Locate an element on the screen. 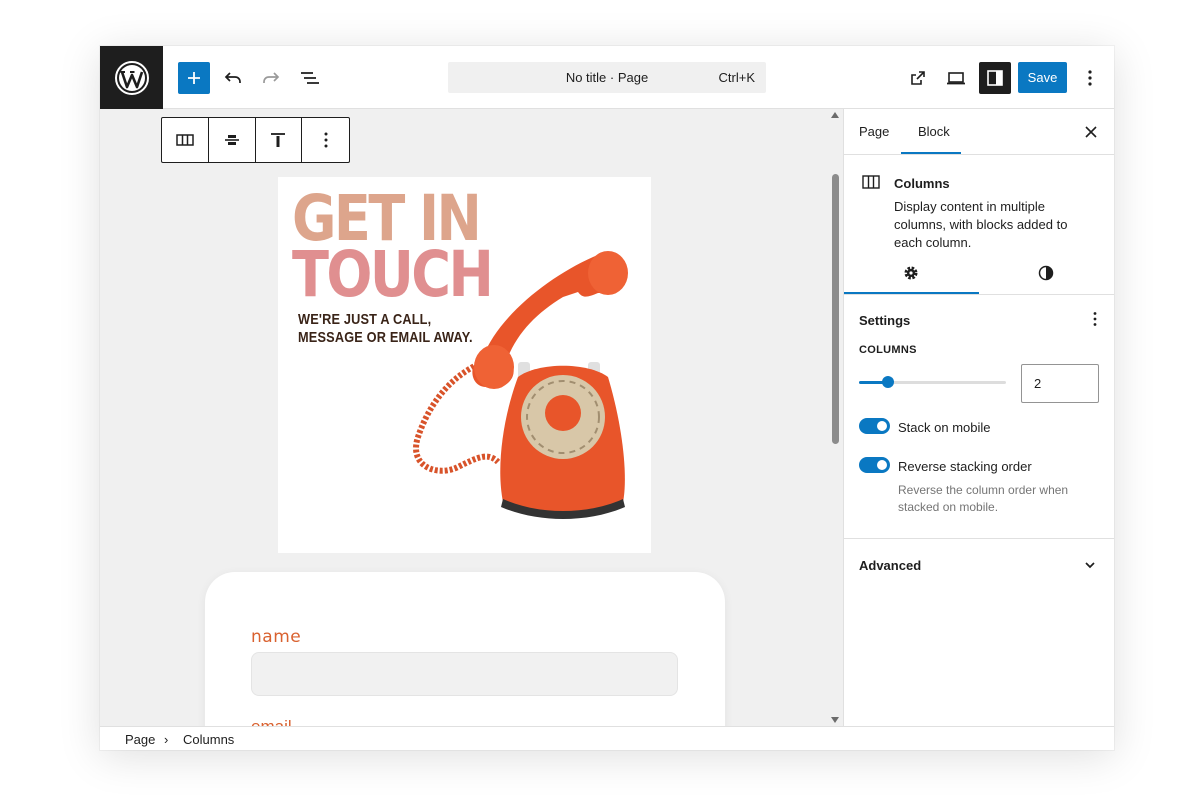  view-page-button is located at coordinates (918, 78).